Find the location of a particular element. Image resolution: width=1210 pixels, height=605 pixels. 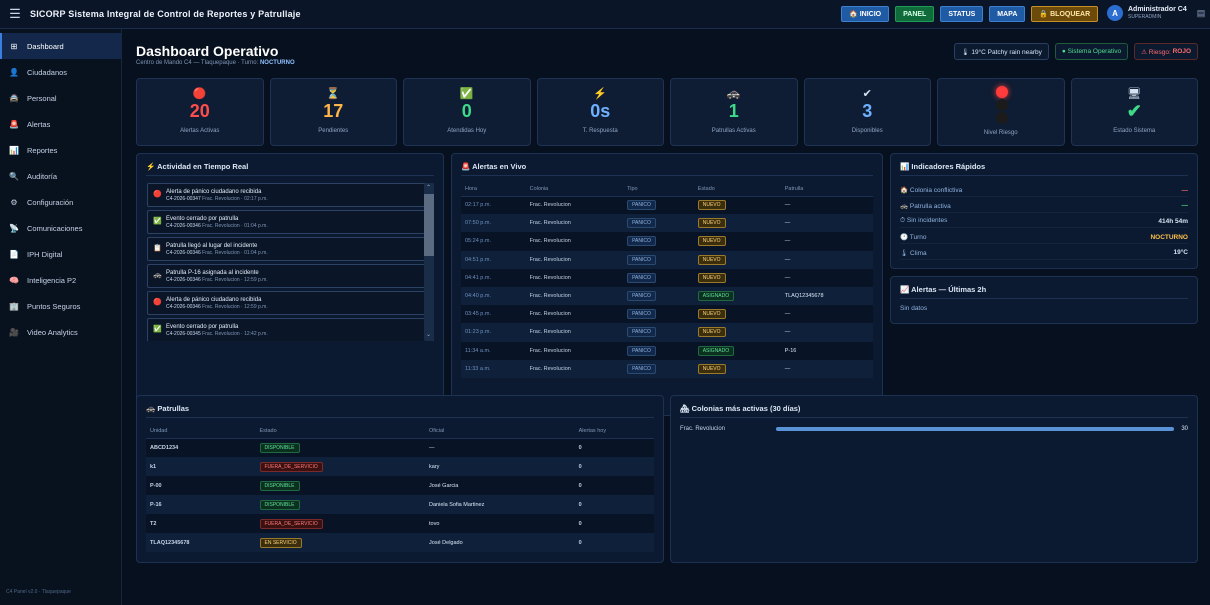

activity-location: Frac. Revolucion · 12:59 p.m. is located at coordinates (235, 279).